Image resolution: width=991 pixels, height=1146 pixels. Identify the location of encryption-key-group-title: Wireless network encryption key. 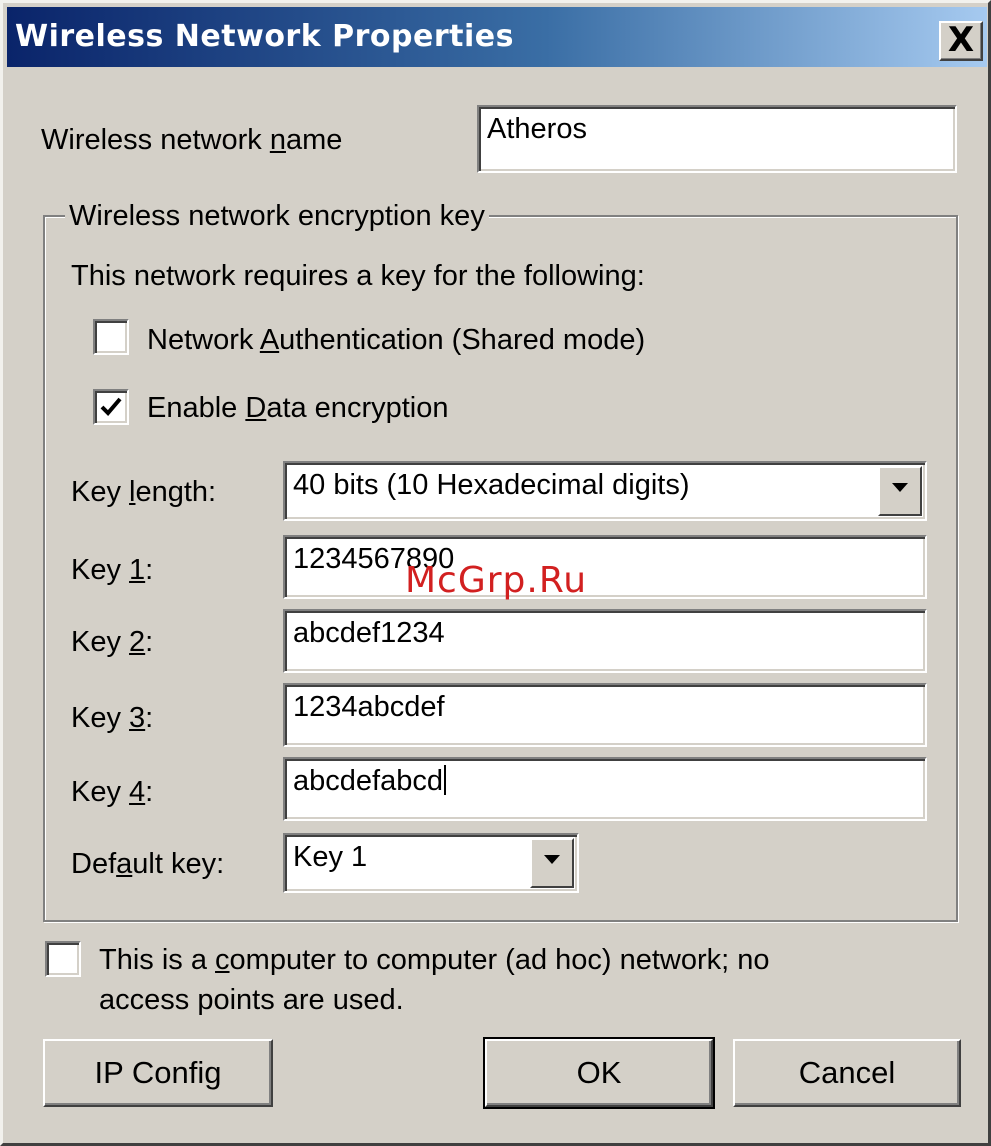
(277, 216).